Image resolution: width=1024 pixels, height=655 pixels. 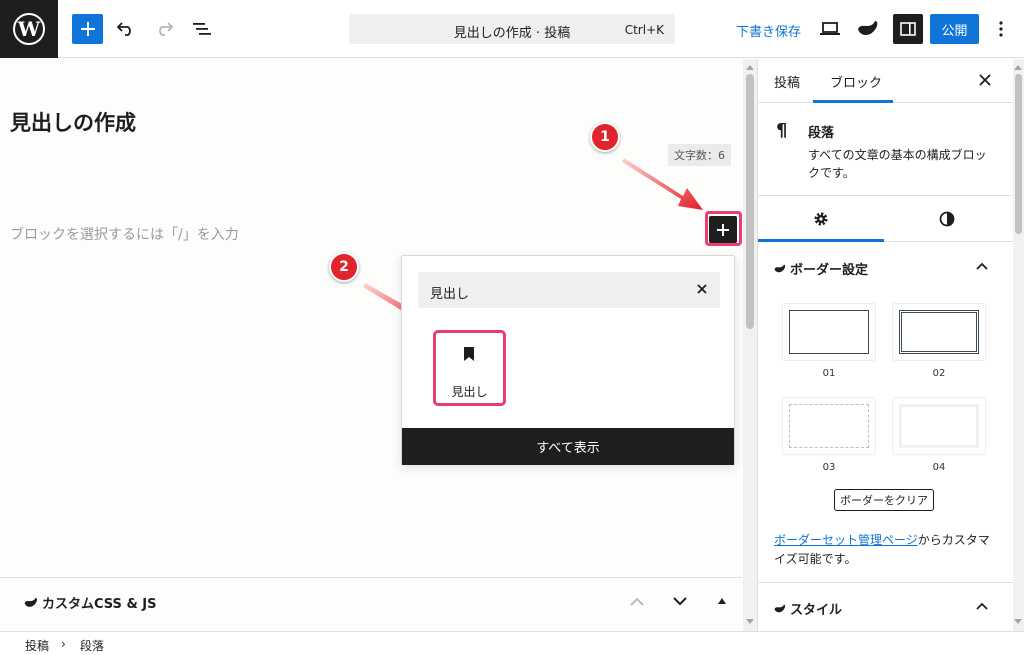 What do you see at coordinates (568, 446) in the screenshot?
I see `browse-all-button: すべて表示` at bounding box center [568, 446].